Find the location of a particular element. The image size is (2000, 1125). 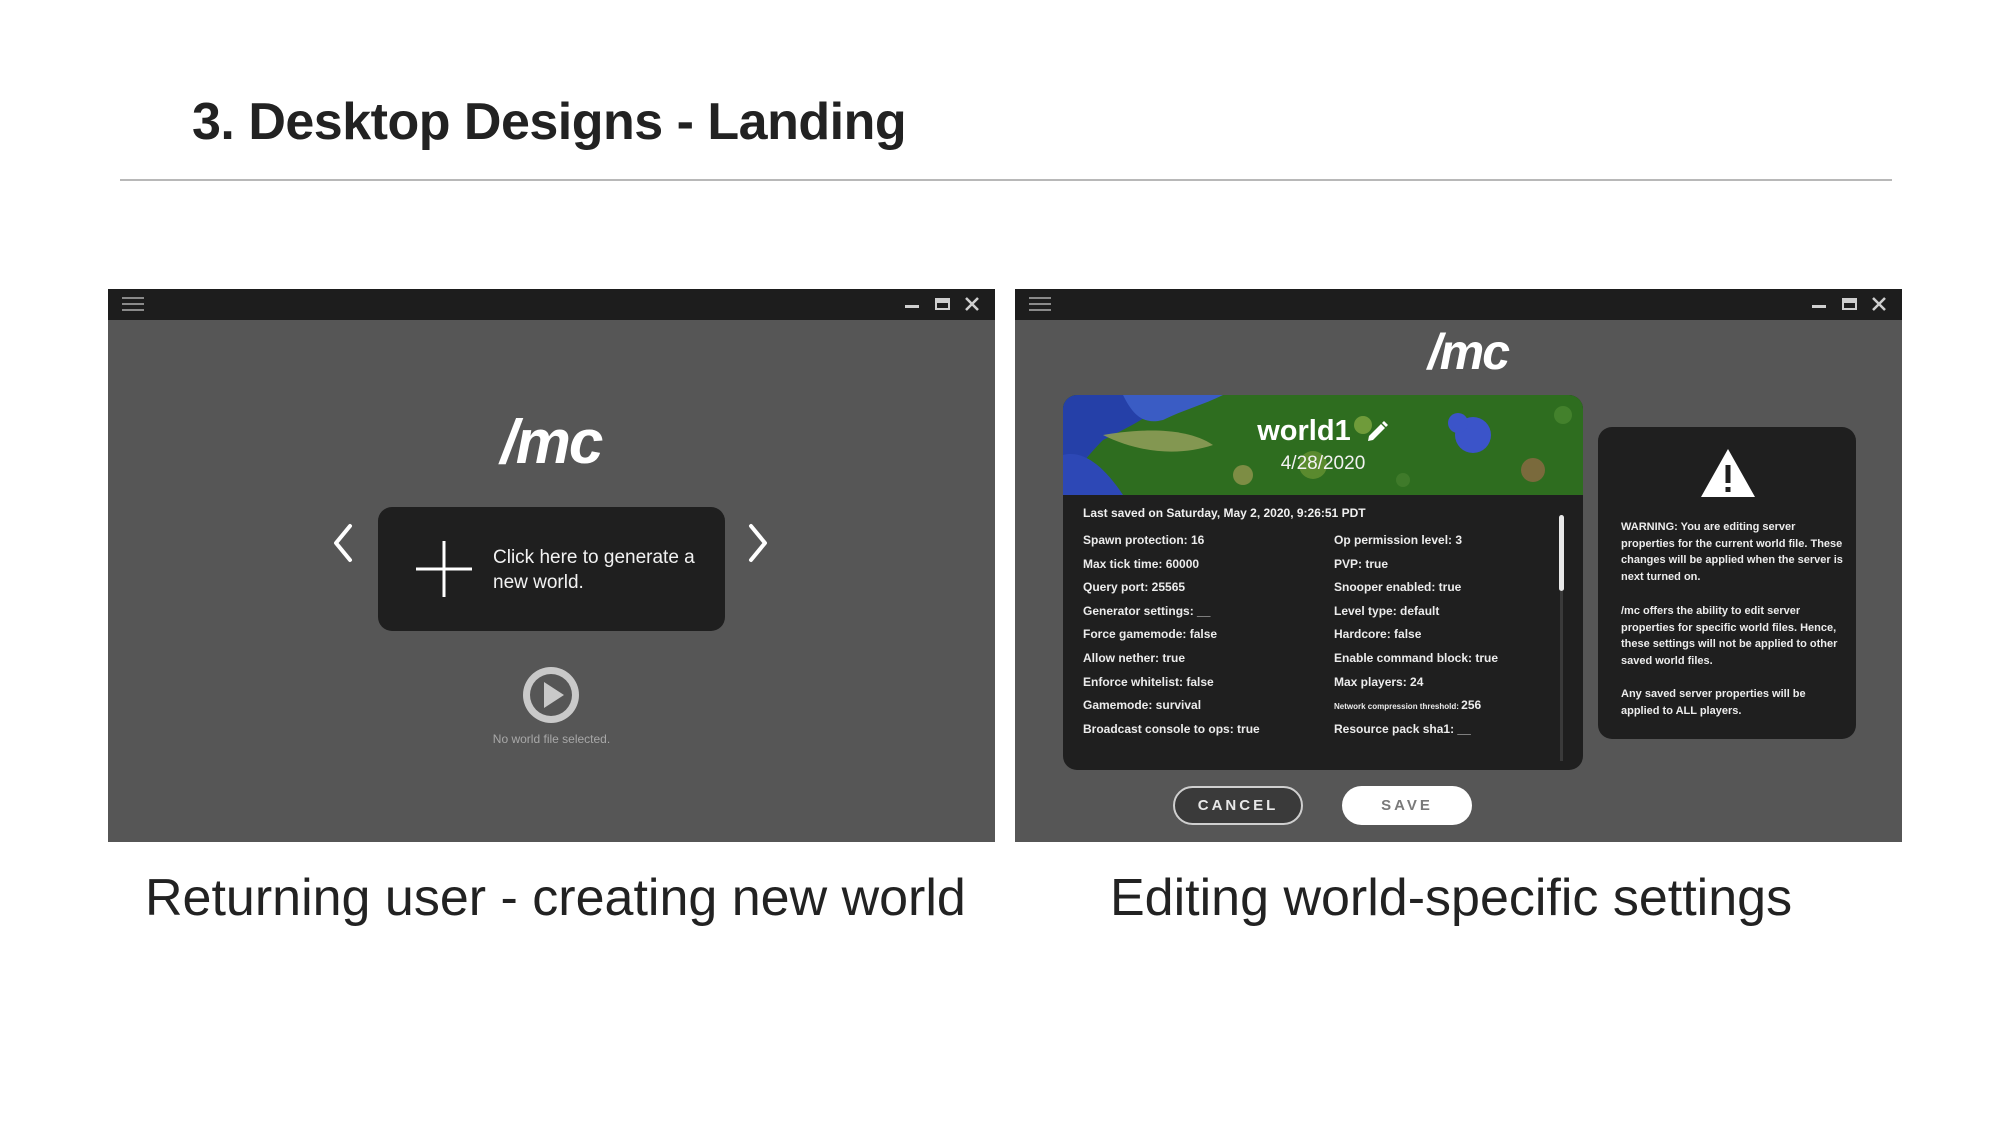

property-resource-pack-sha1: Resource pack sha1: __ is located at coordinates (1402, 728).